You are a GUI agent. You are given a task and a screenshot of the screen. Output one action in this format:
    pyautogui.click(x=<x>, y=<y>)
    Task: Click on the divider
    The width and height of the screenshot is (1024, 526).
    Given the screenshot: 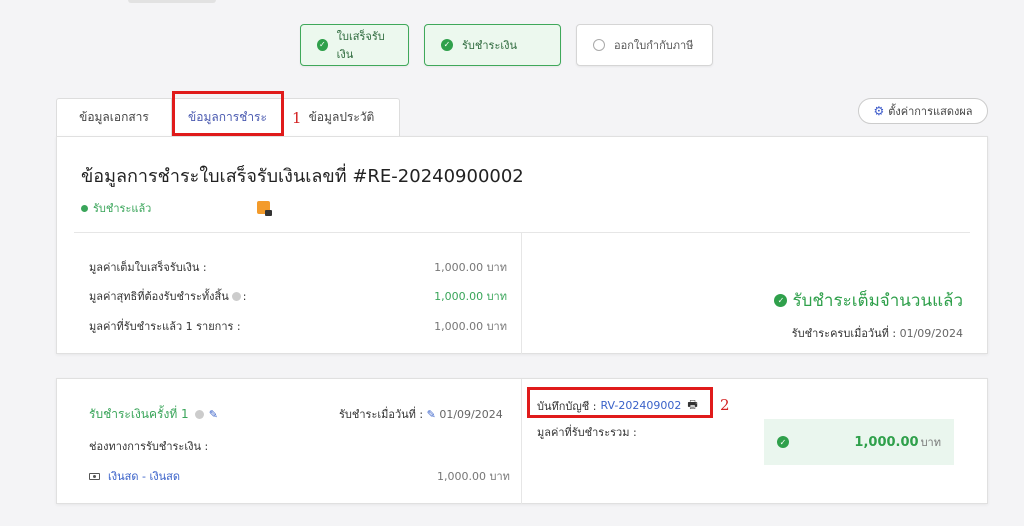 What is the action you would take?
    pyautogui.click(x=522, y=232)
    